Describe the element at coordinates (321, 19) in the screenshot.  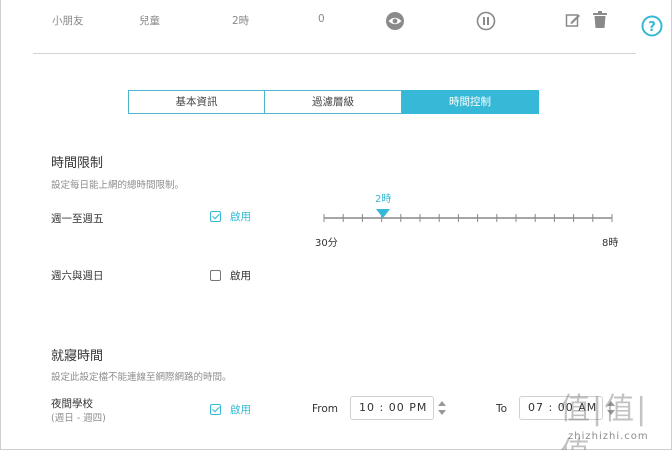
I see `profile-count: 0` at that location.